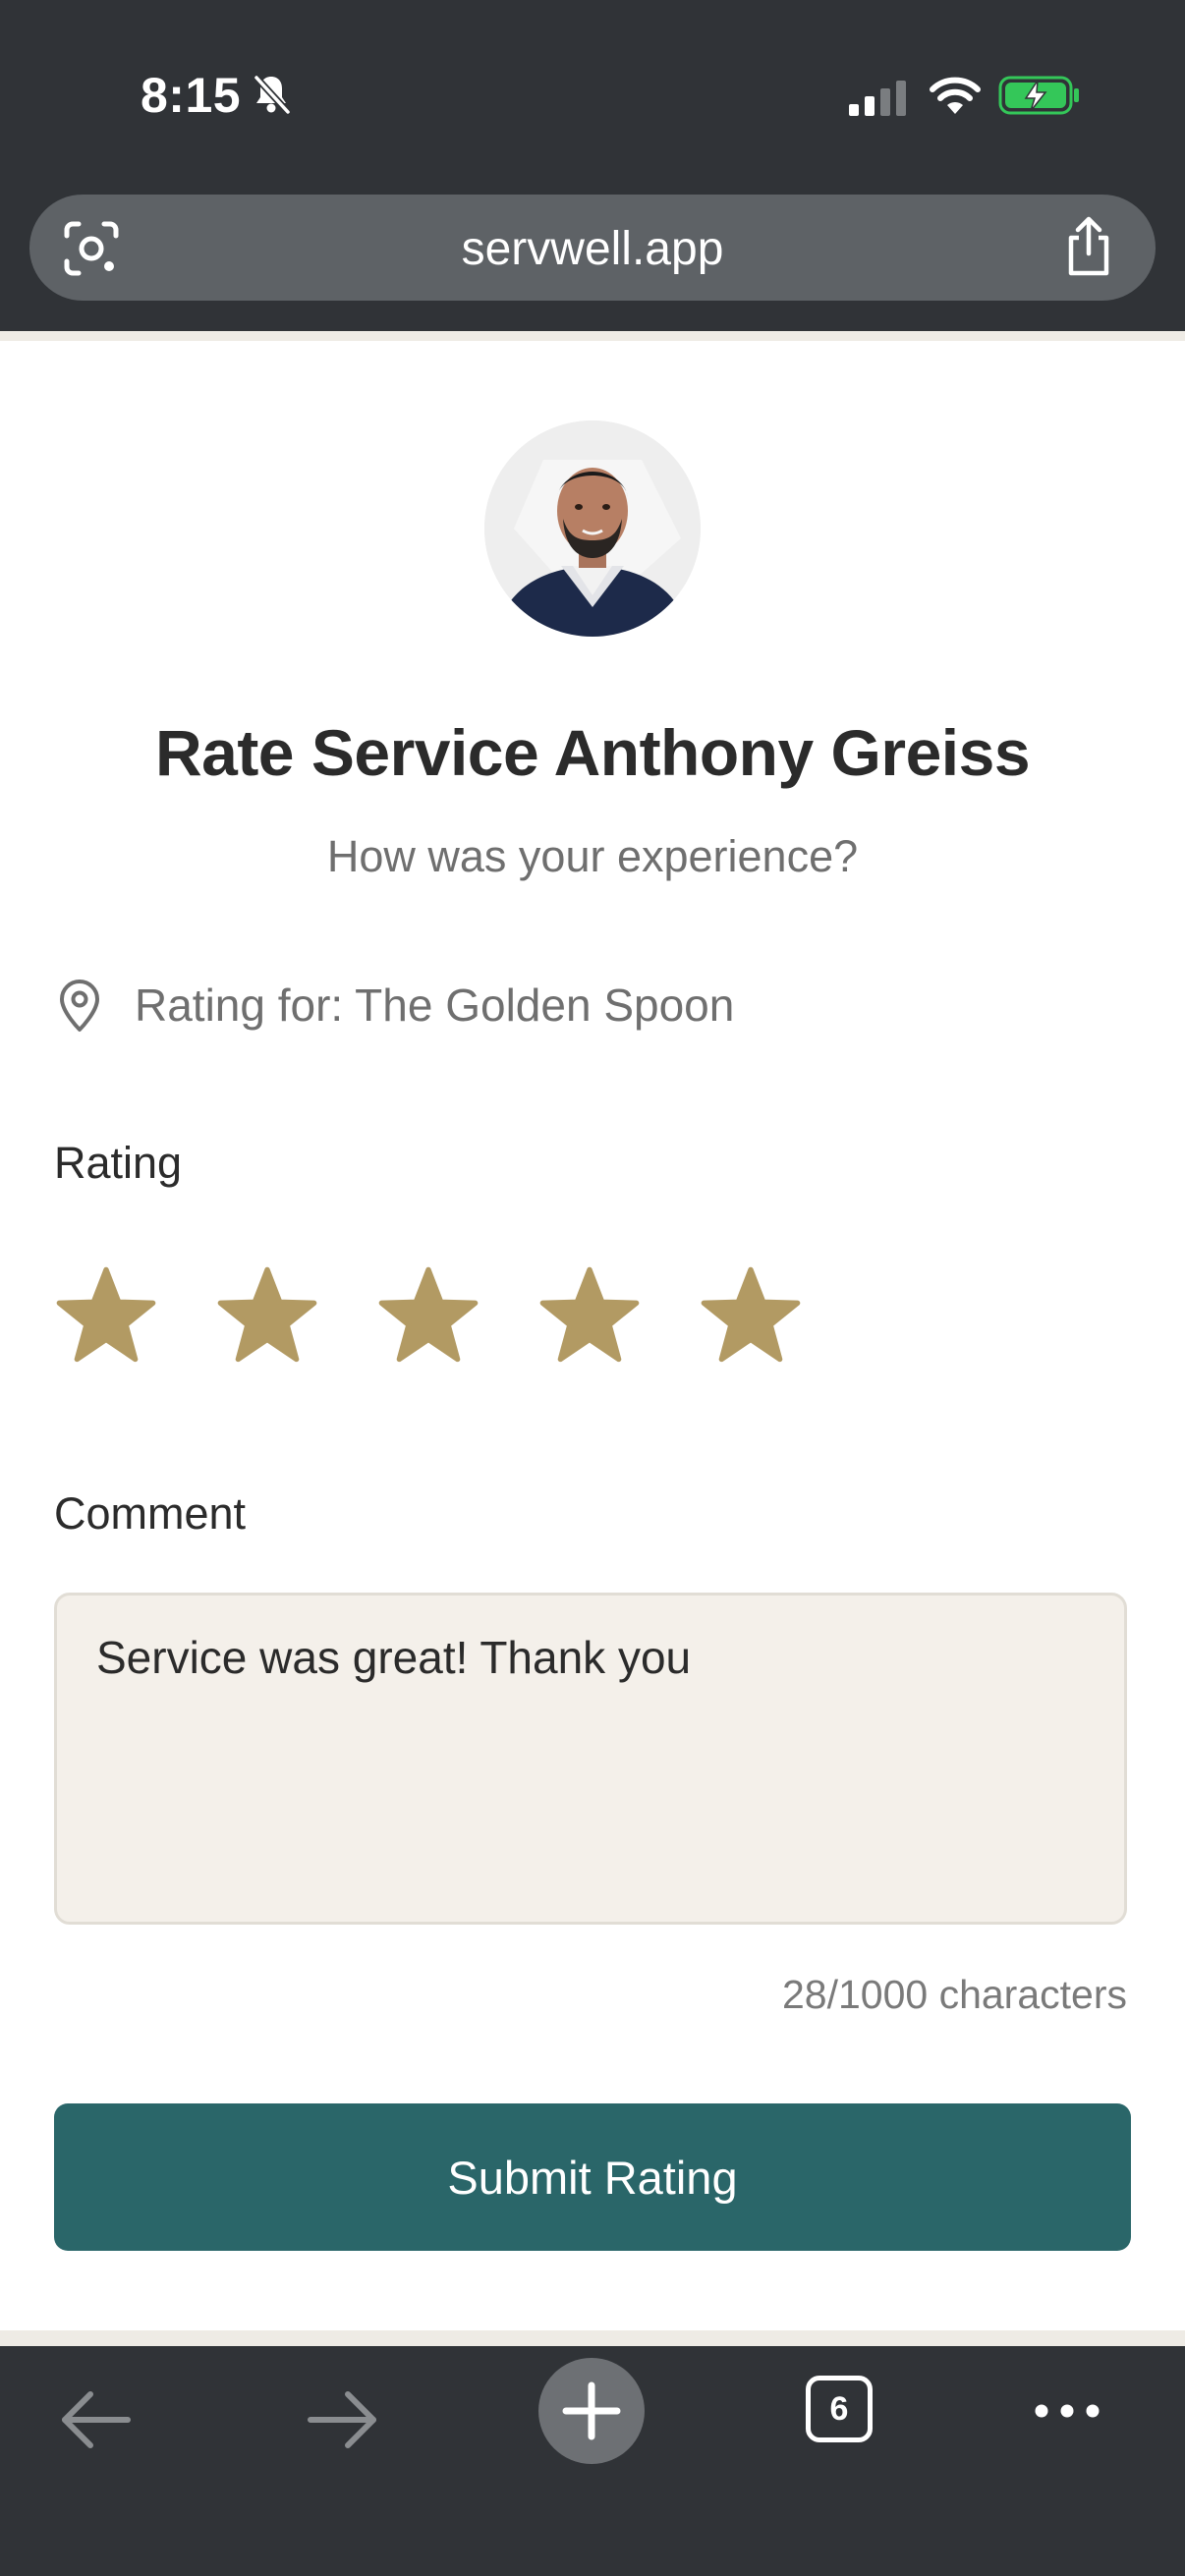 The height and width of the screenshot is (2576, 1185). Describe the element at coordinates (592, 528) in the screenshot. I see `avatar` at that location.